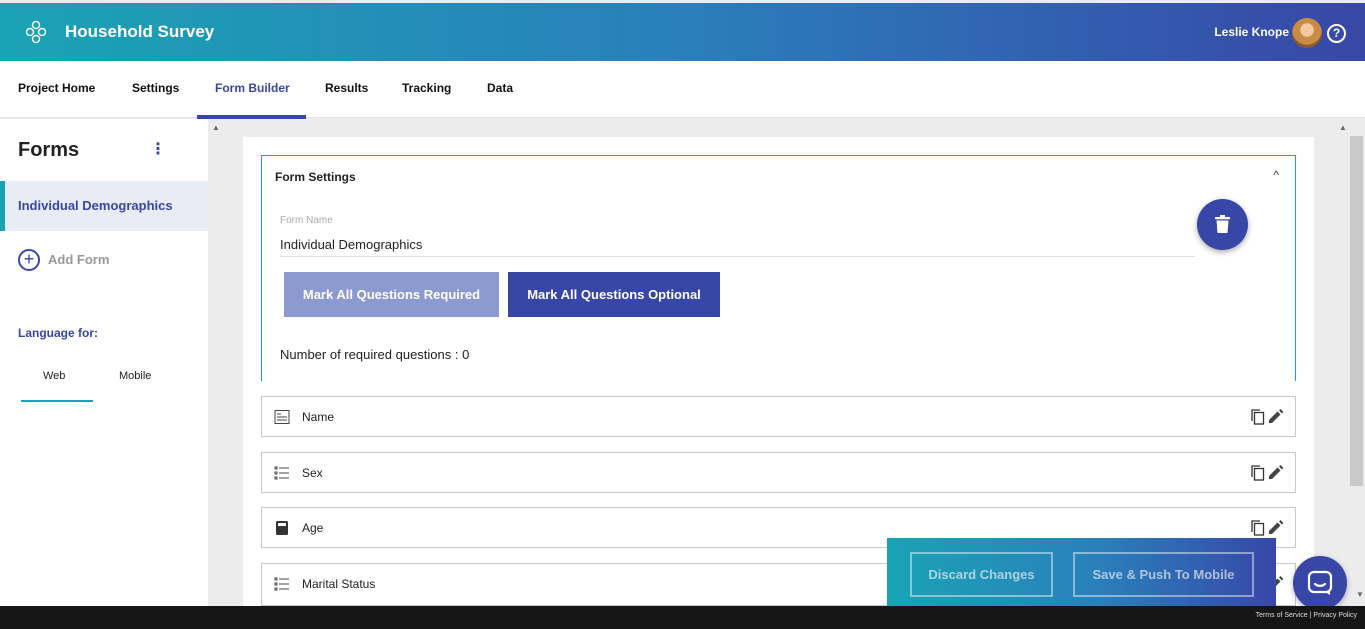 The height and width of the screenshot is (629, 1365). I want to click on chat-icon, so click(1320, 582).